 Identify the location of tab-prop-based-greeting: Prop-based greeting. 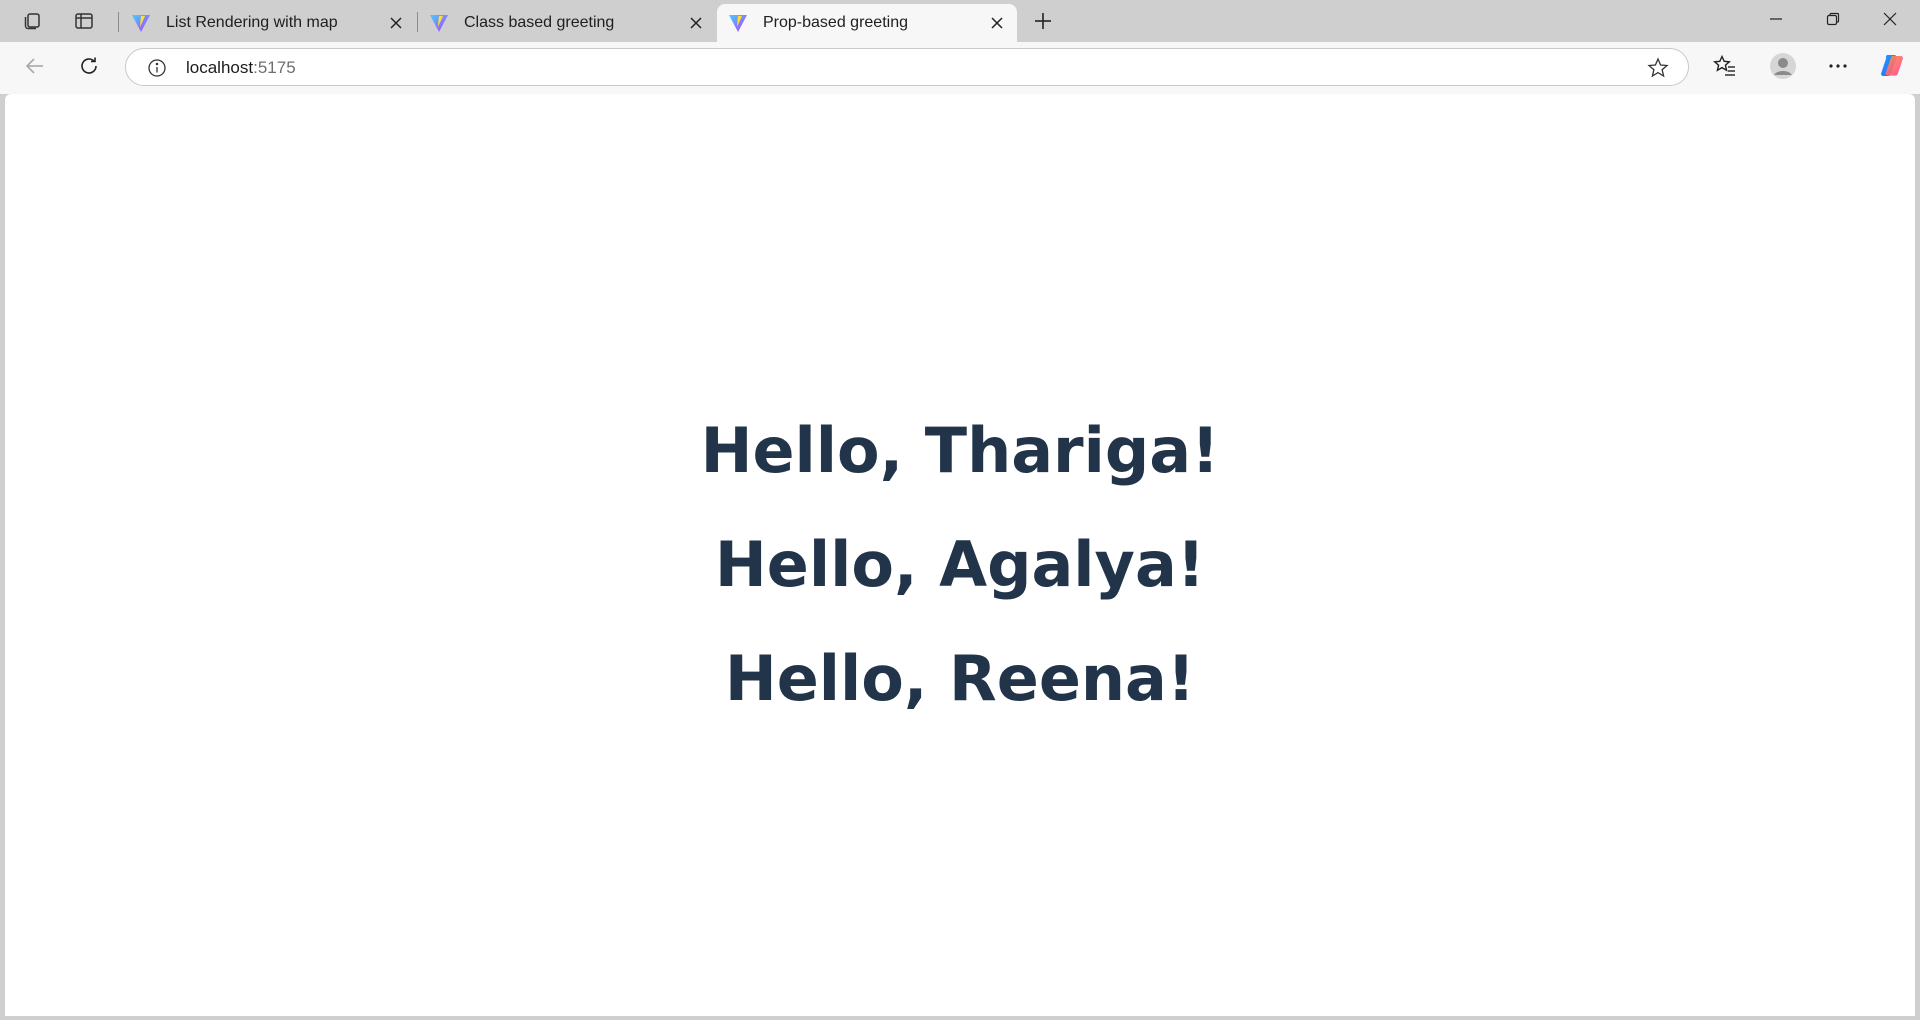
(867, 23).